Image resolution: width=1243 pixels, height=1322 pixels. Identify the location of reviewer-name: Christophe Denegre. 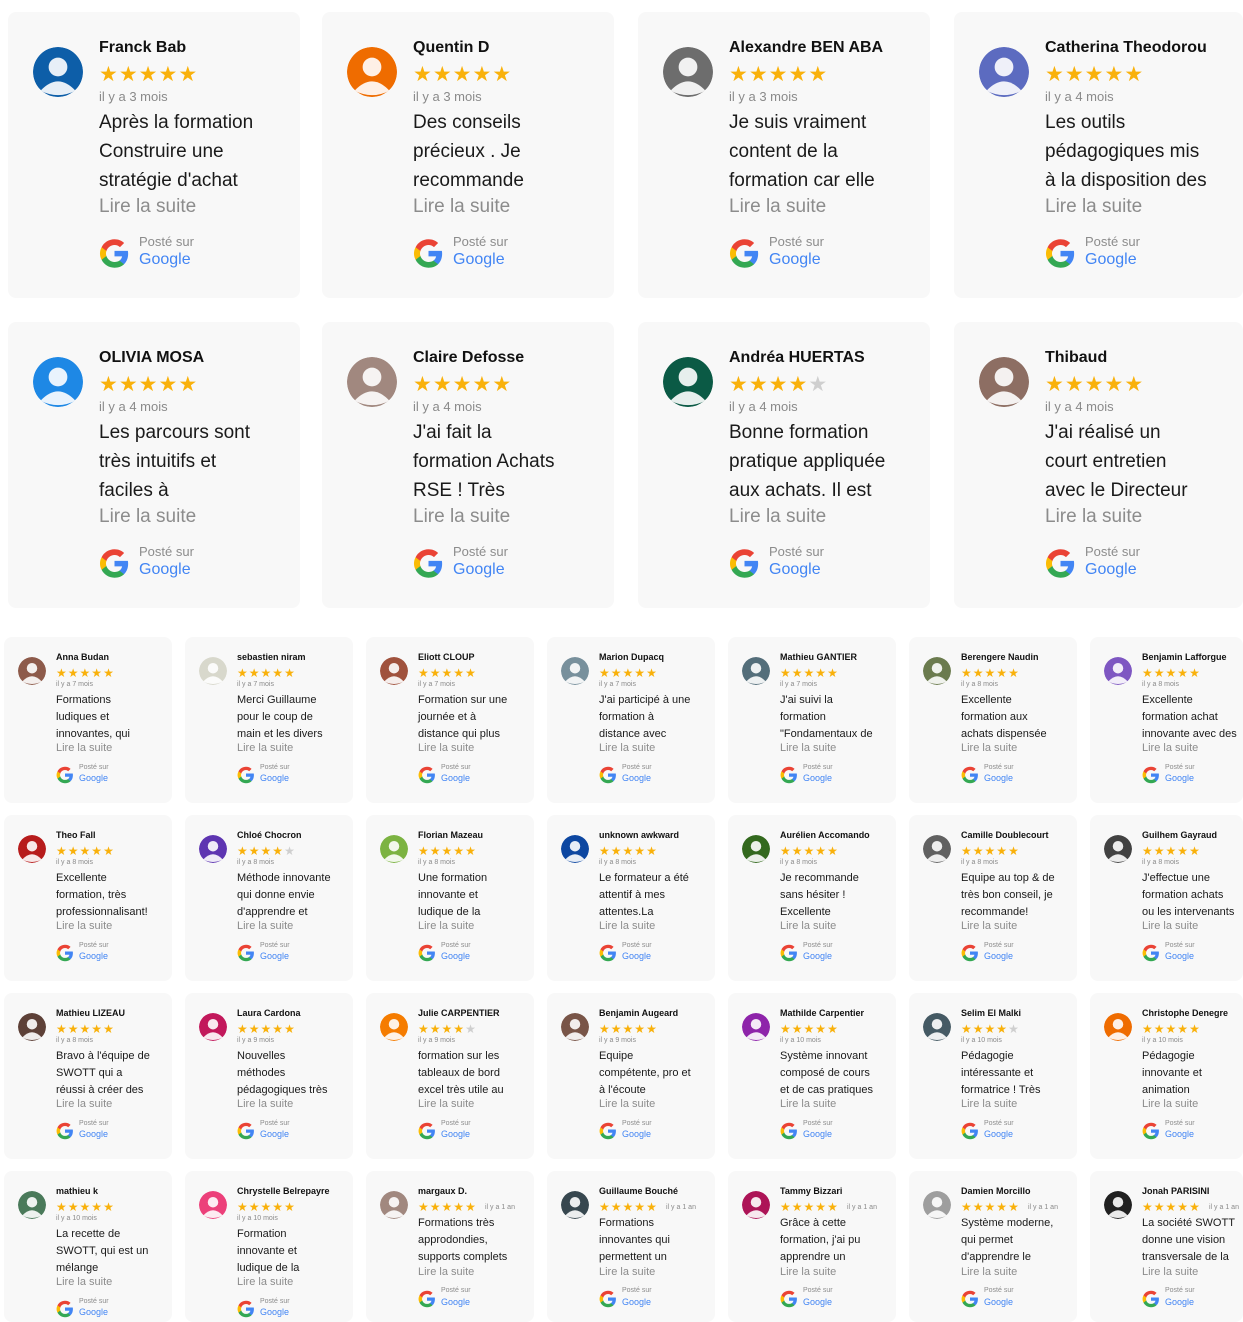
(1185, 1013).